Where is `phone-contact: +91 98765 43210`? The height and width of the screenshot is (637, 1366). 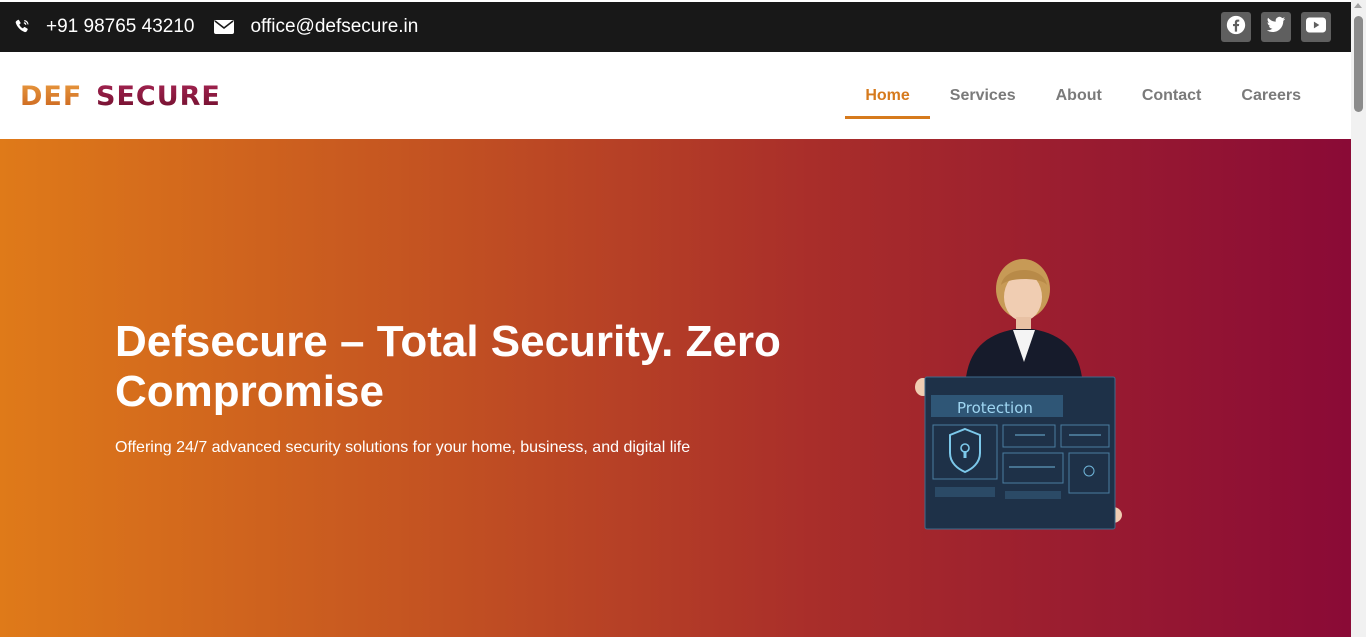 phone-contact: +91 98765 43210 is located at coordinates (103, 27).